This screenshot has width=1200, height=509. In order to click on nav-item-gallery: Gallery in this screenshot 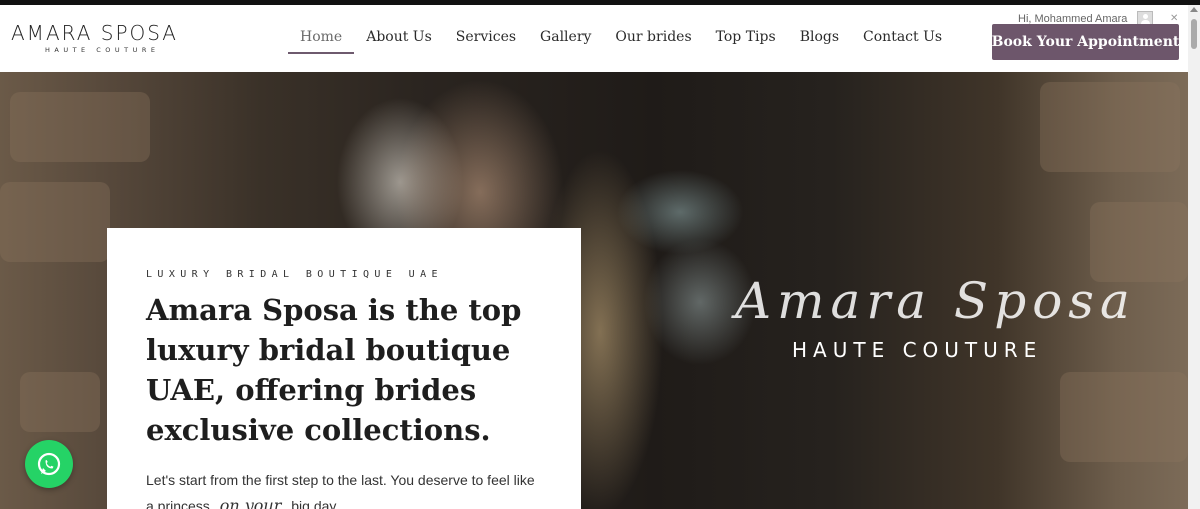, I will do `click(565, 41)`.